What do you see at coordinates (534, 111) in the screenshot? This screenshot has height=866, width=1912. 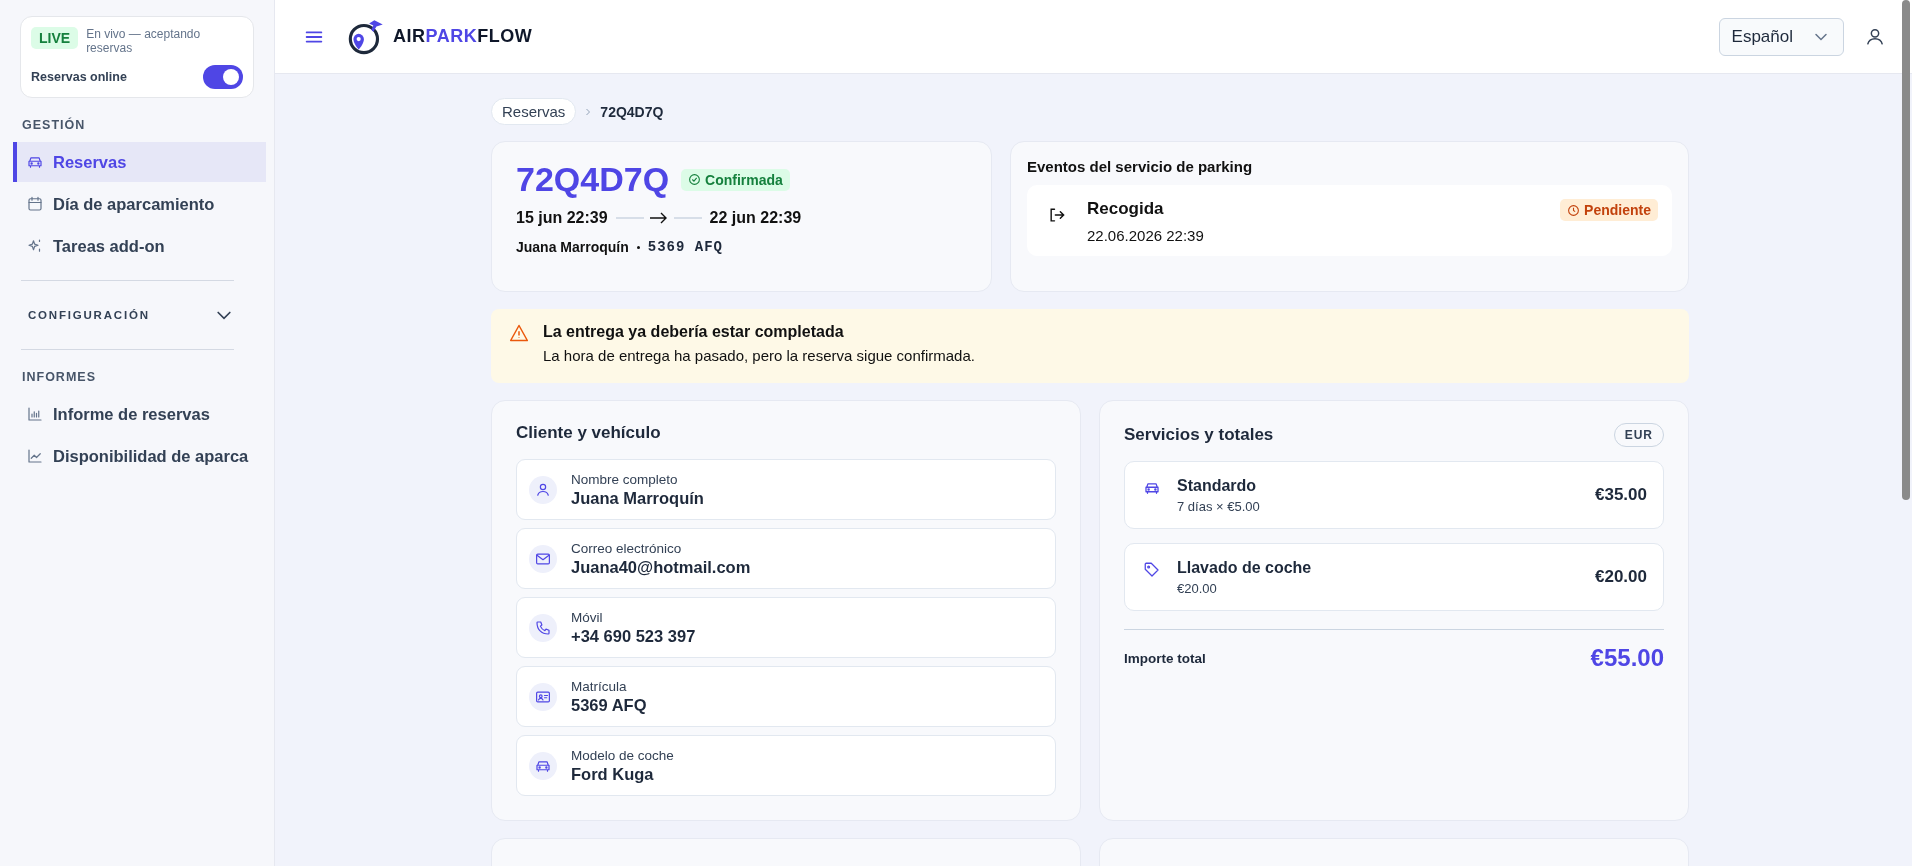 I see `breadcrumb-link: Reservas` at bounding box center [534, 111].